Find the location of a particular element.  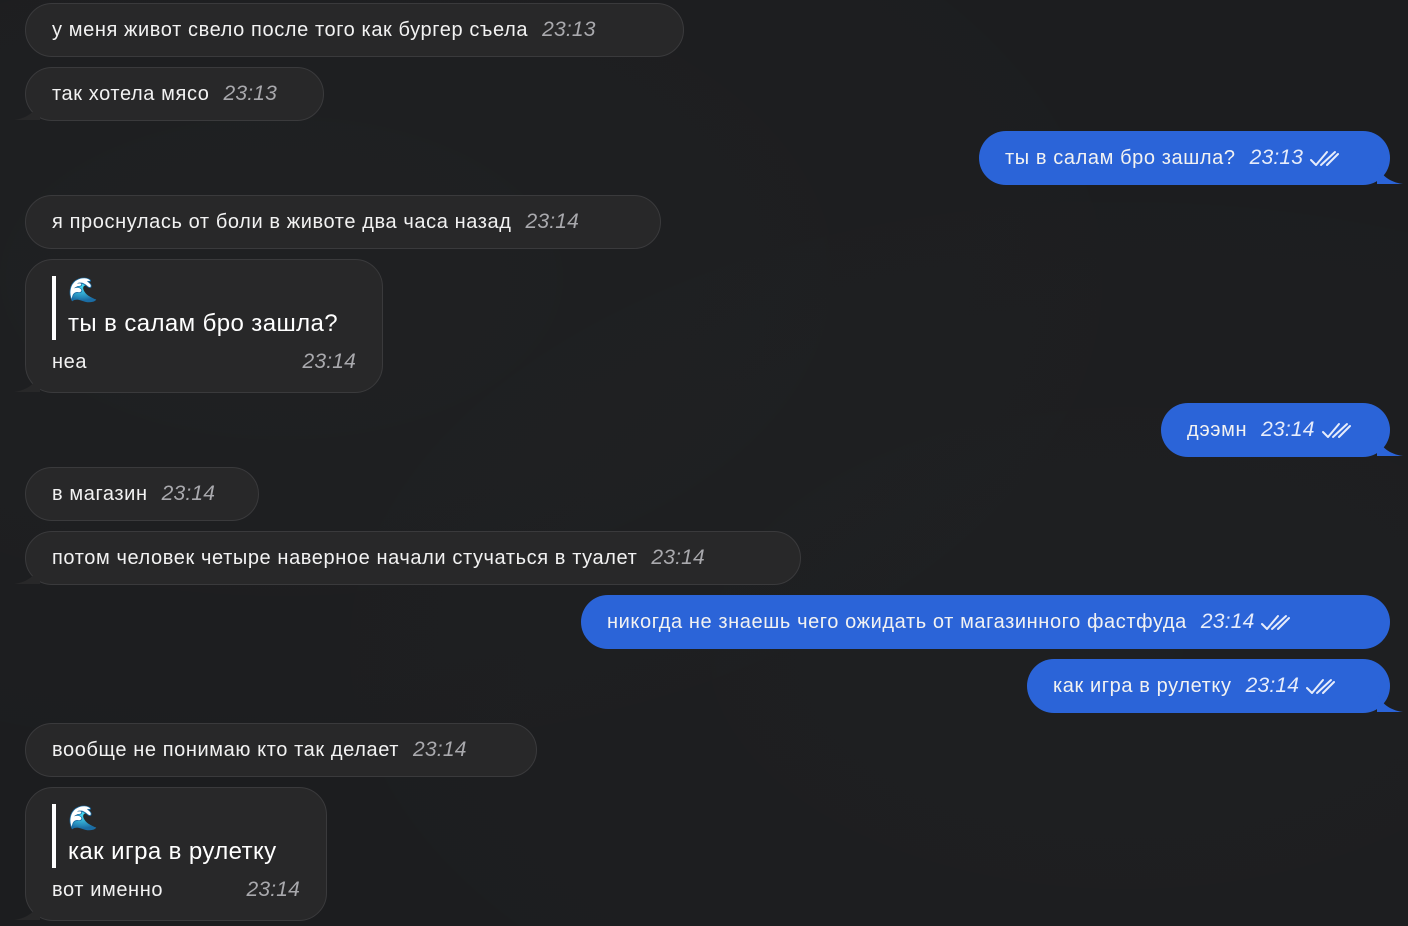

quoted-text: ты в салам бро зашла? is located at coordinates (203, 323).